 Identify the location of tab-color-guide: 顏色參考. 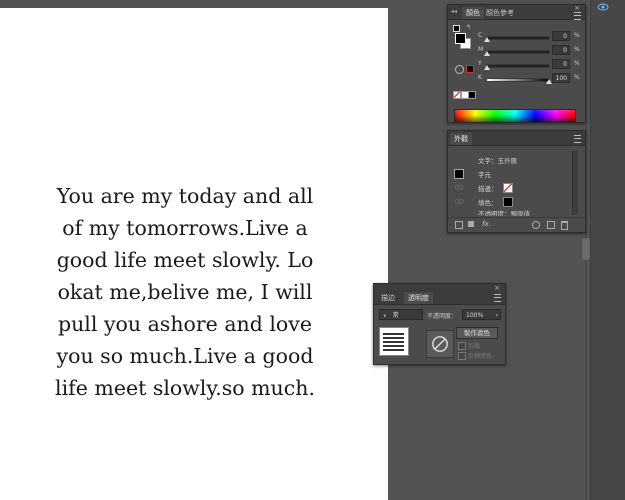
(500, 13).